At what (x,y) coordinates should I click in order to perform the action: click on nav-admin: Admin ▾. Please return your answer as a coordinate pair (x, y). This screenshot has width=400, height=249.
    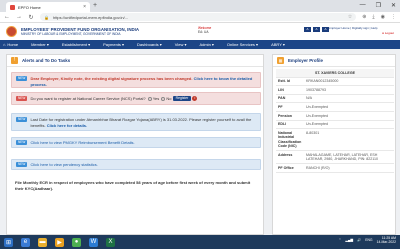
    Looking at the image, I should click on (206, 44).